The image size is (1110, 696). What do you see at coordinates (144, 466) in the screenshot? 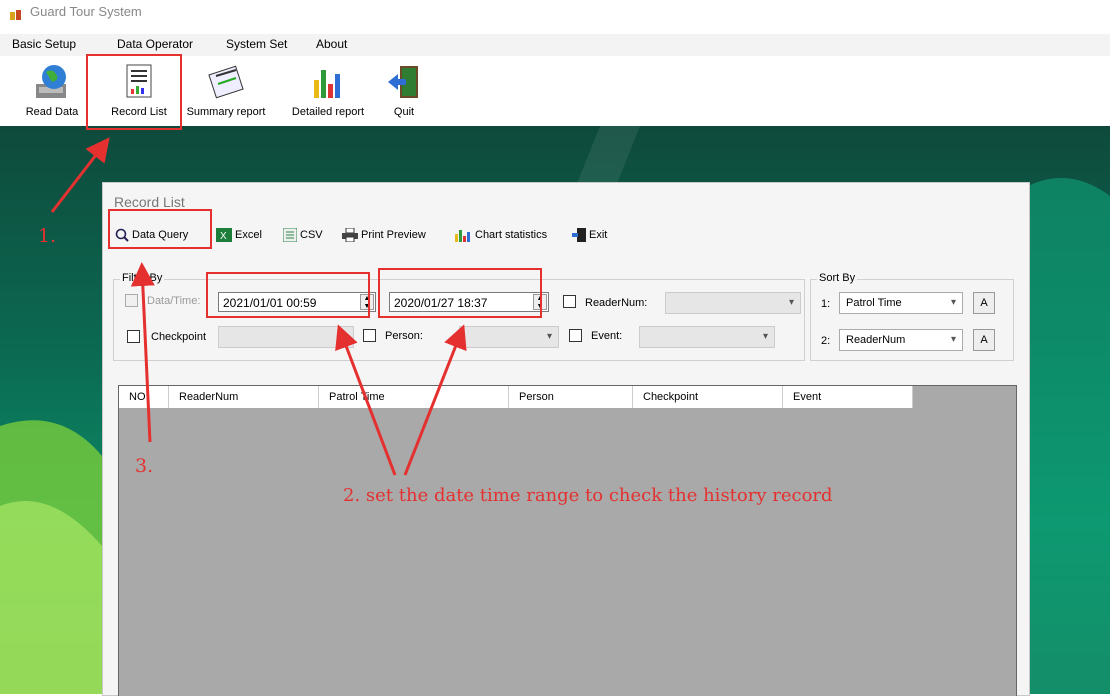
I see `step-3-label: 3.` at bounding box center [144, 466].